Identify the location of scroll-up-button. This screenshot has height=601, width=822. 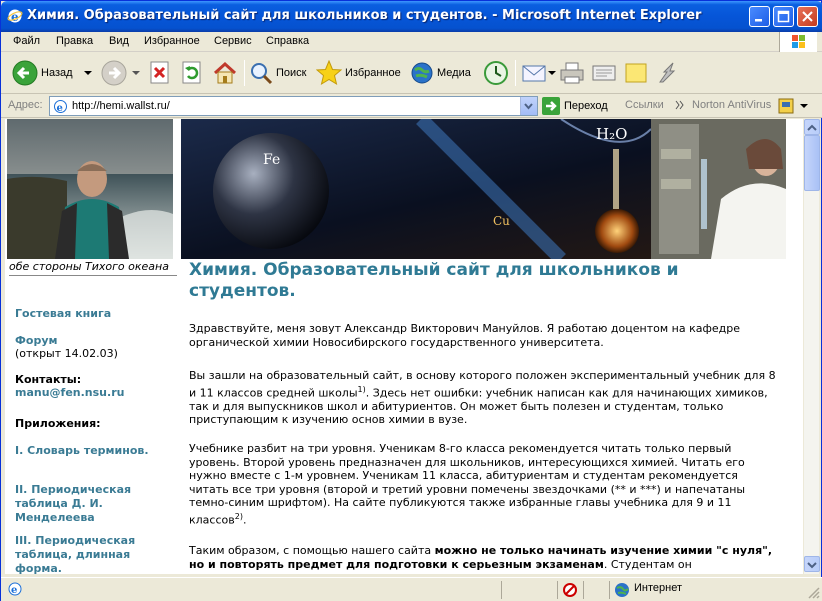
(812, 127).